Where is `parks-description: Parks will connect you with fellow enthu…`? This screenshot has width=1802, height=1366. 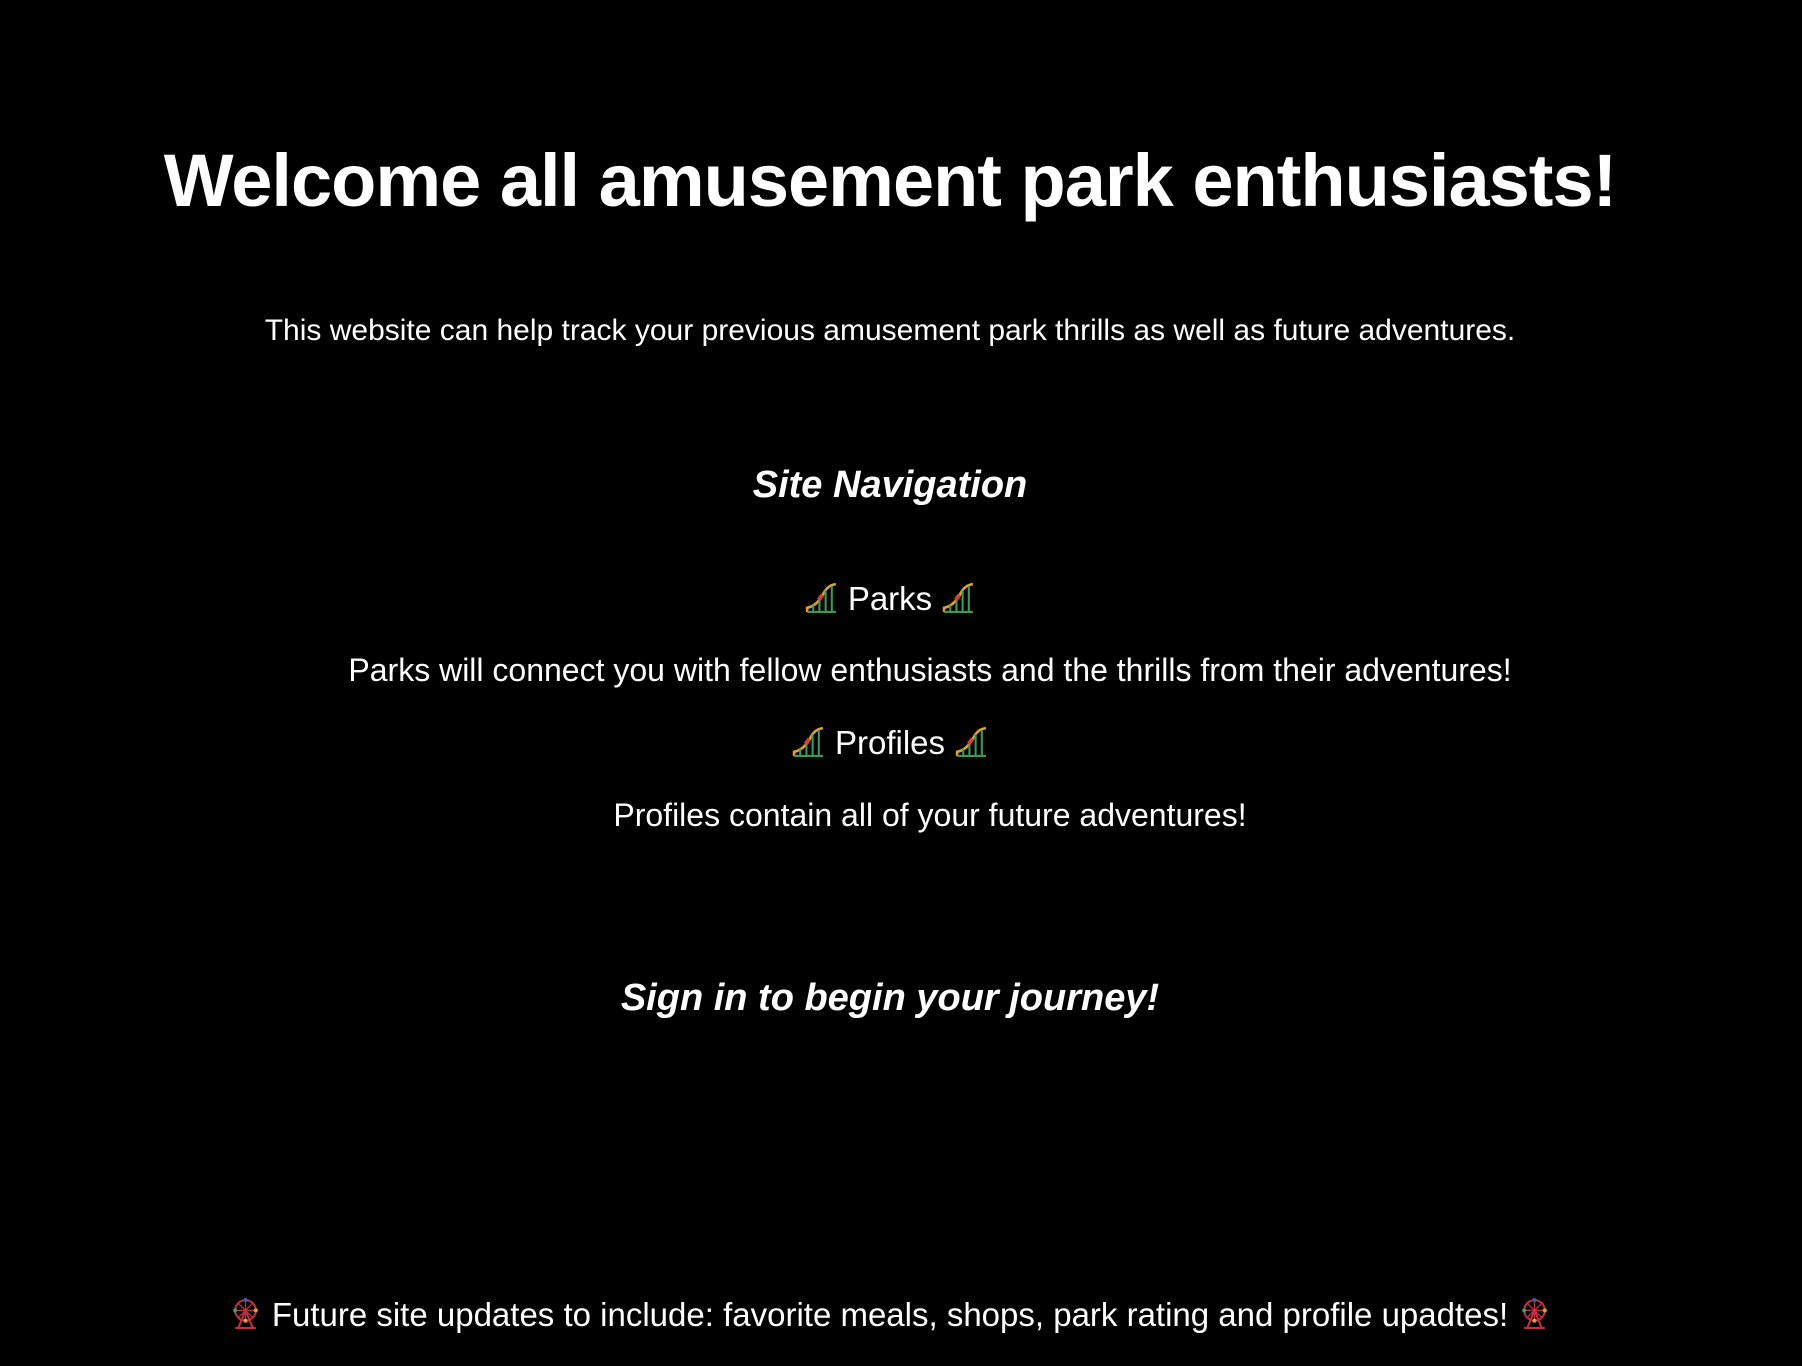
parks-description: Parks will connect you with fellow enthu… is located at coordinates (930, 670).